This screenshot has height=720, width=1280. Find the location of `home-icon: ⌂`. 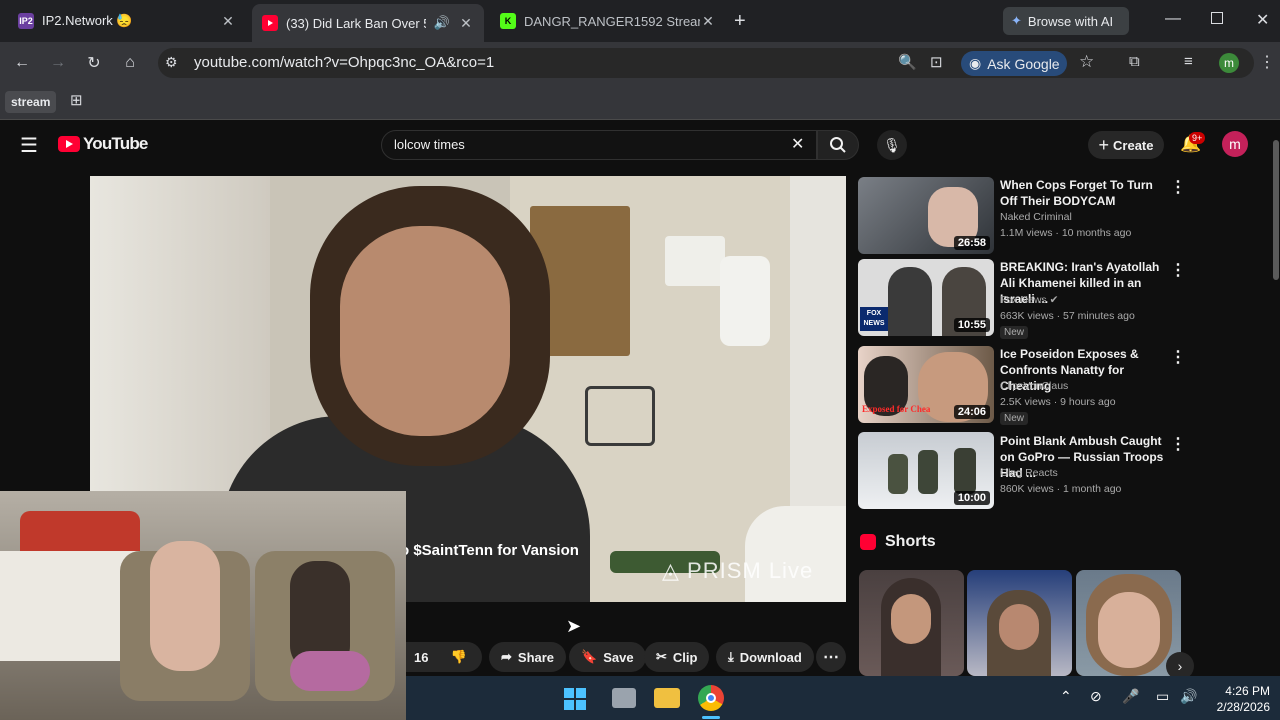

home-icon: ⌂ is located at coordinates (130, 63).